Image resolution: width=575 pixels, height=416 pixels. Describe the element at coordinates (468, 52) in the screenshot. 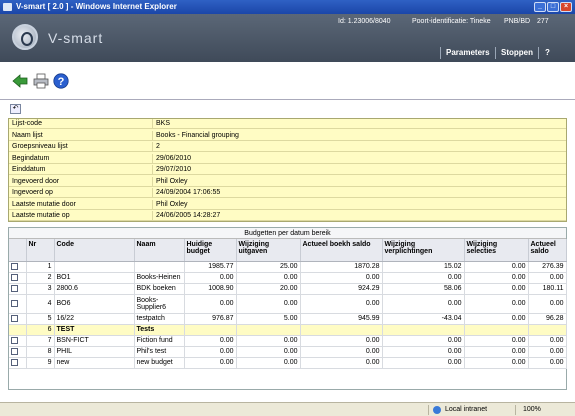

I see `parameters-link: Parameters` at that location.